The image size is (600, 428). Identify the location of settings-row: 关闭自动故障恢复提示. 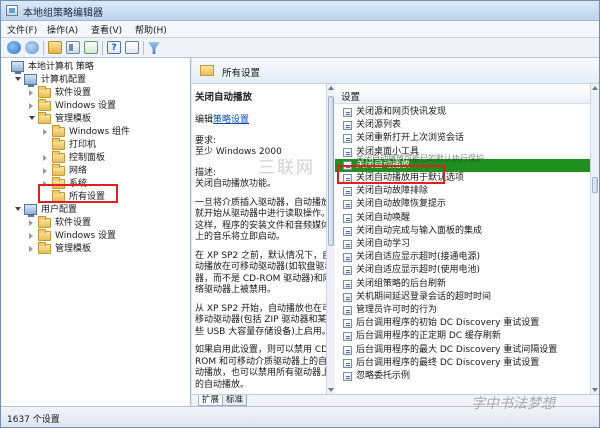
(462, 204).